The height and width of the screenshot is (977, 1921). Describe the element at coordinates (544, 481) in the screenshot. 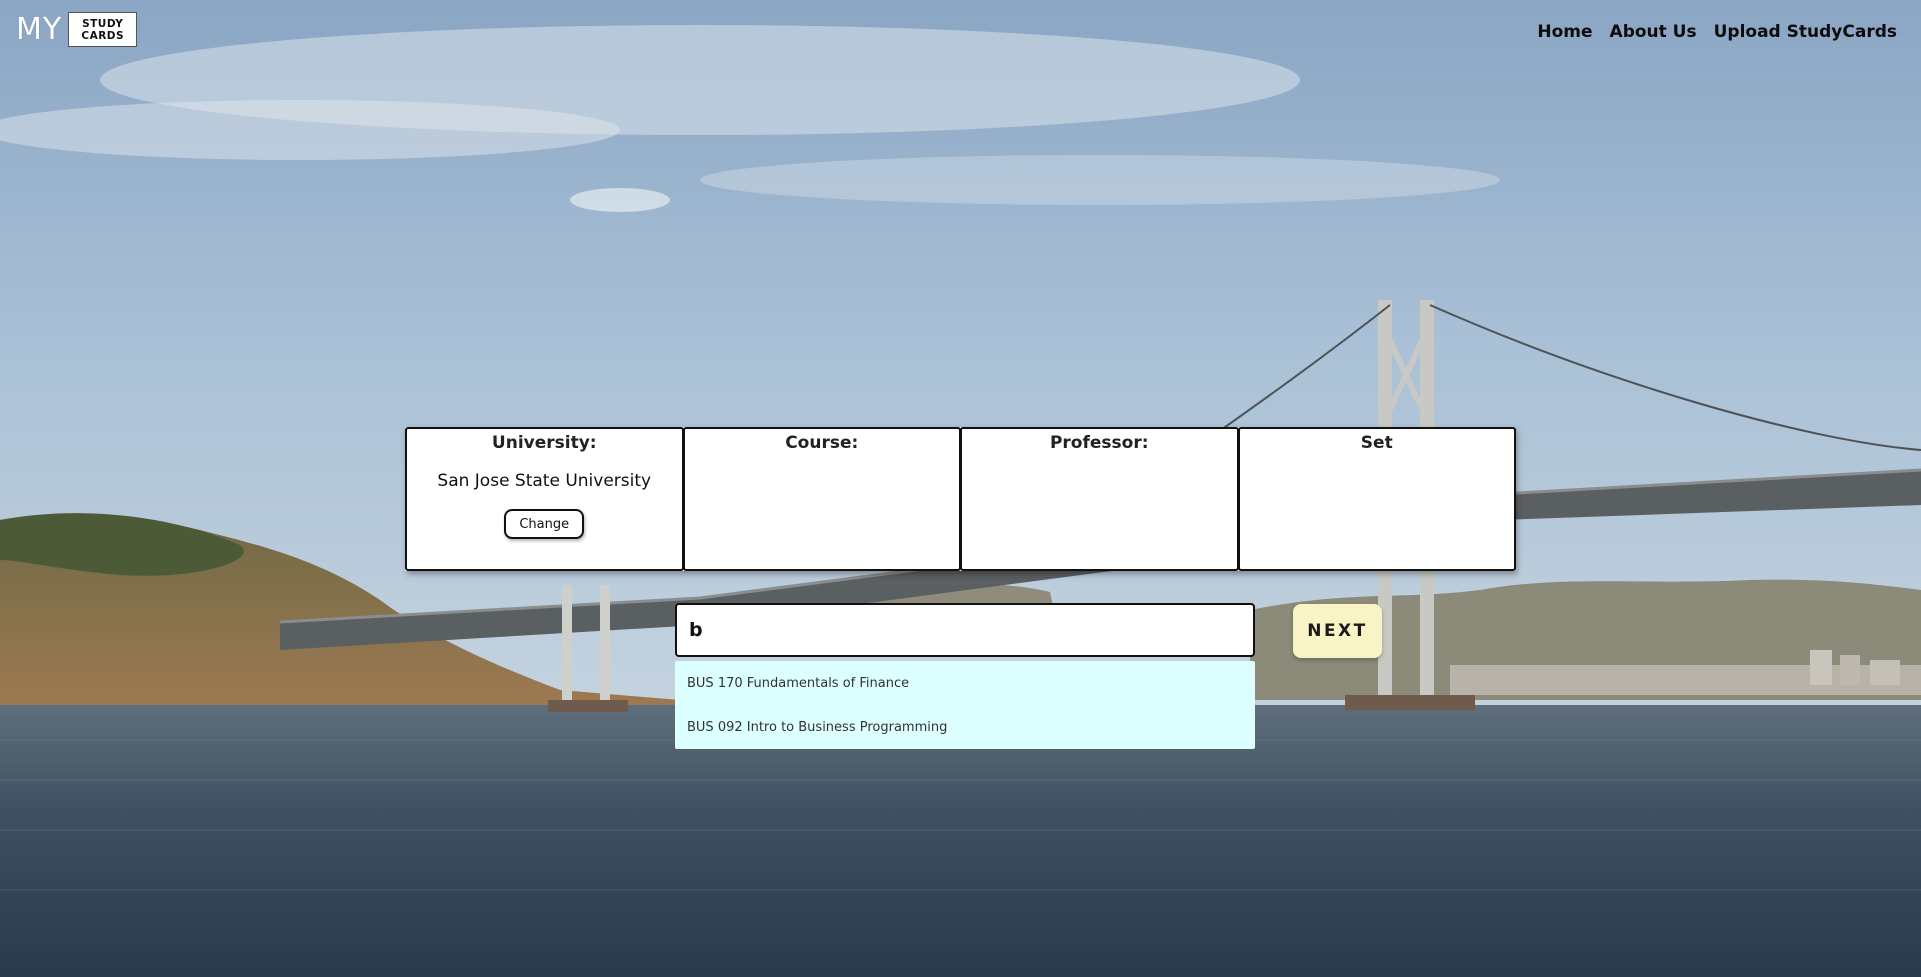

I see `university-value: San Jose State University` at that location.